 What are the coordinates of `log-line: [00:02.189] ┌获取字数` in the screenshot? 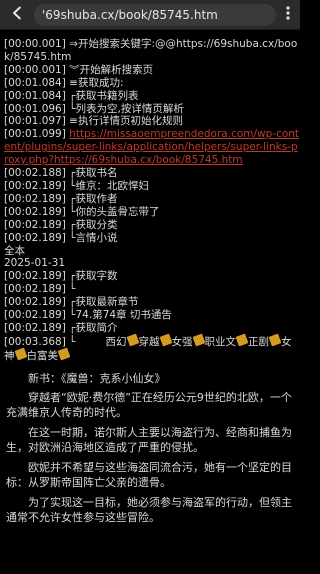 It's located at (61, 276).